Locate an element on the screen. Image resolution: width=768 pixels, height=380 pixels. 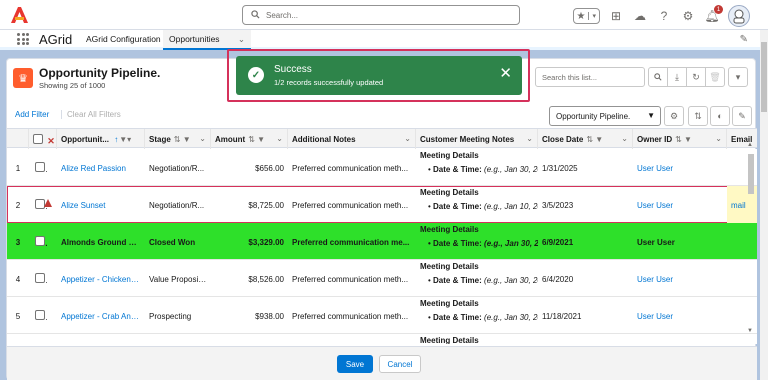
scroll-down-icon: ▼ is located at coordinates (750, 331).